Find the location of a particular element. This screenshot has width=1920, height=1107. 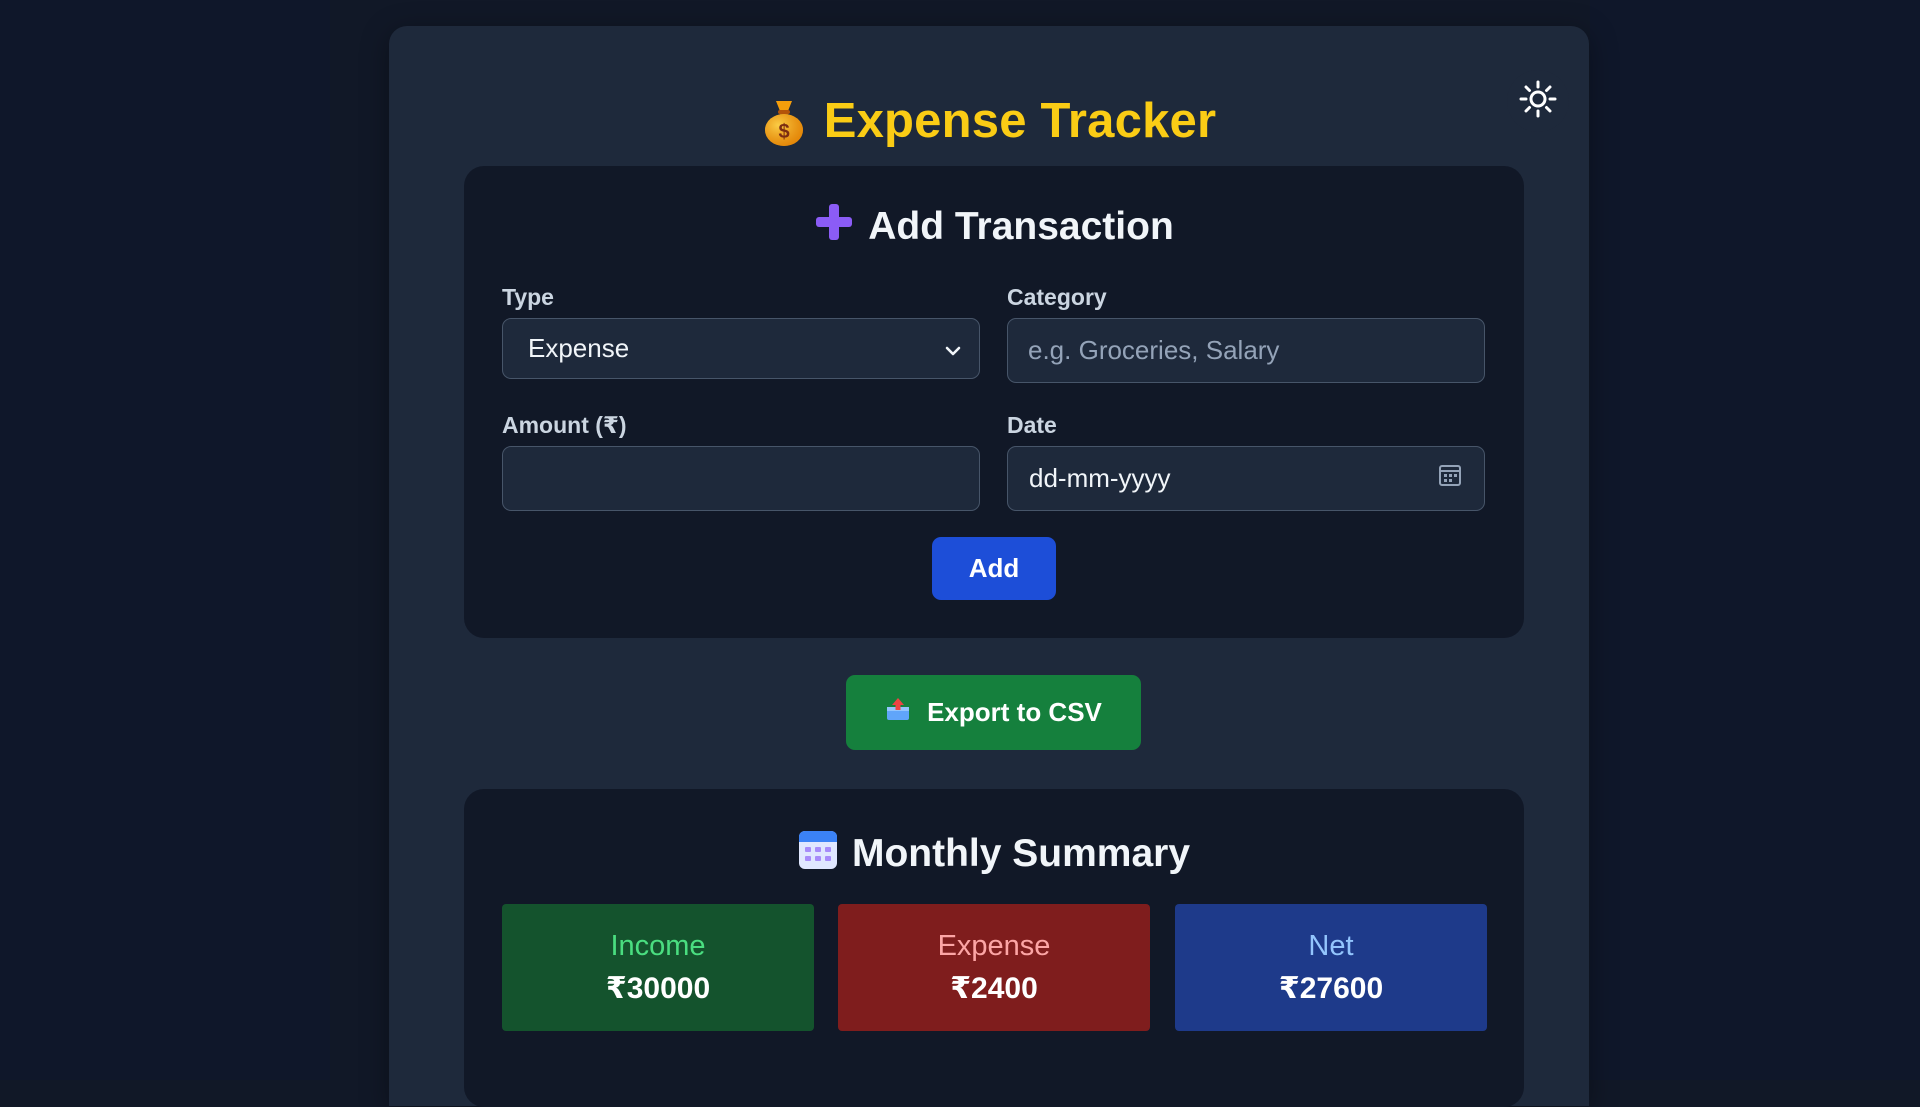

add-transaction-title: Add Transaction is located at coordinates (1021, 226).